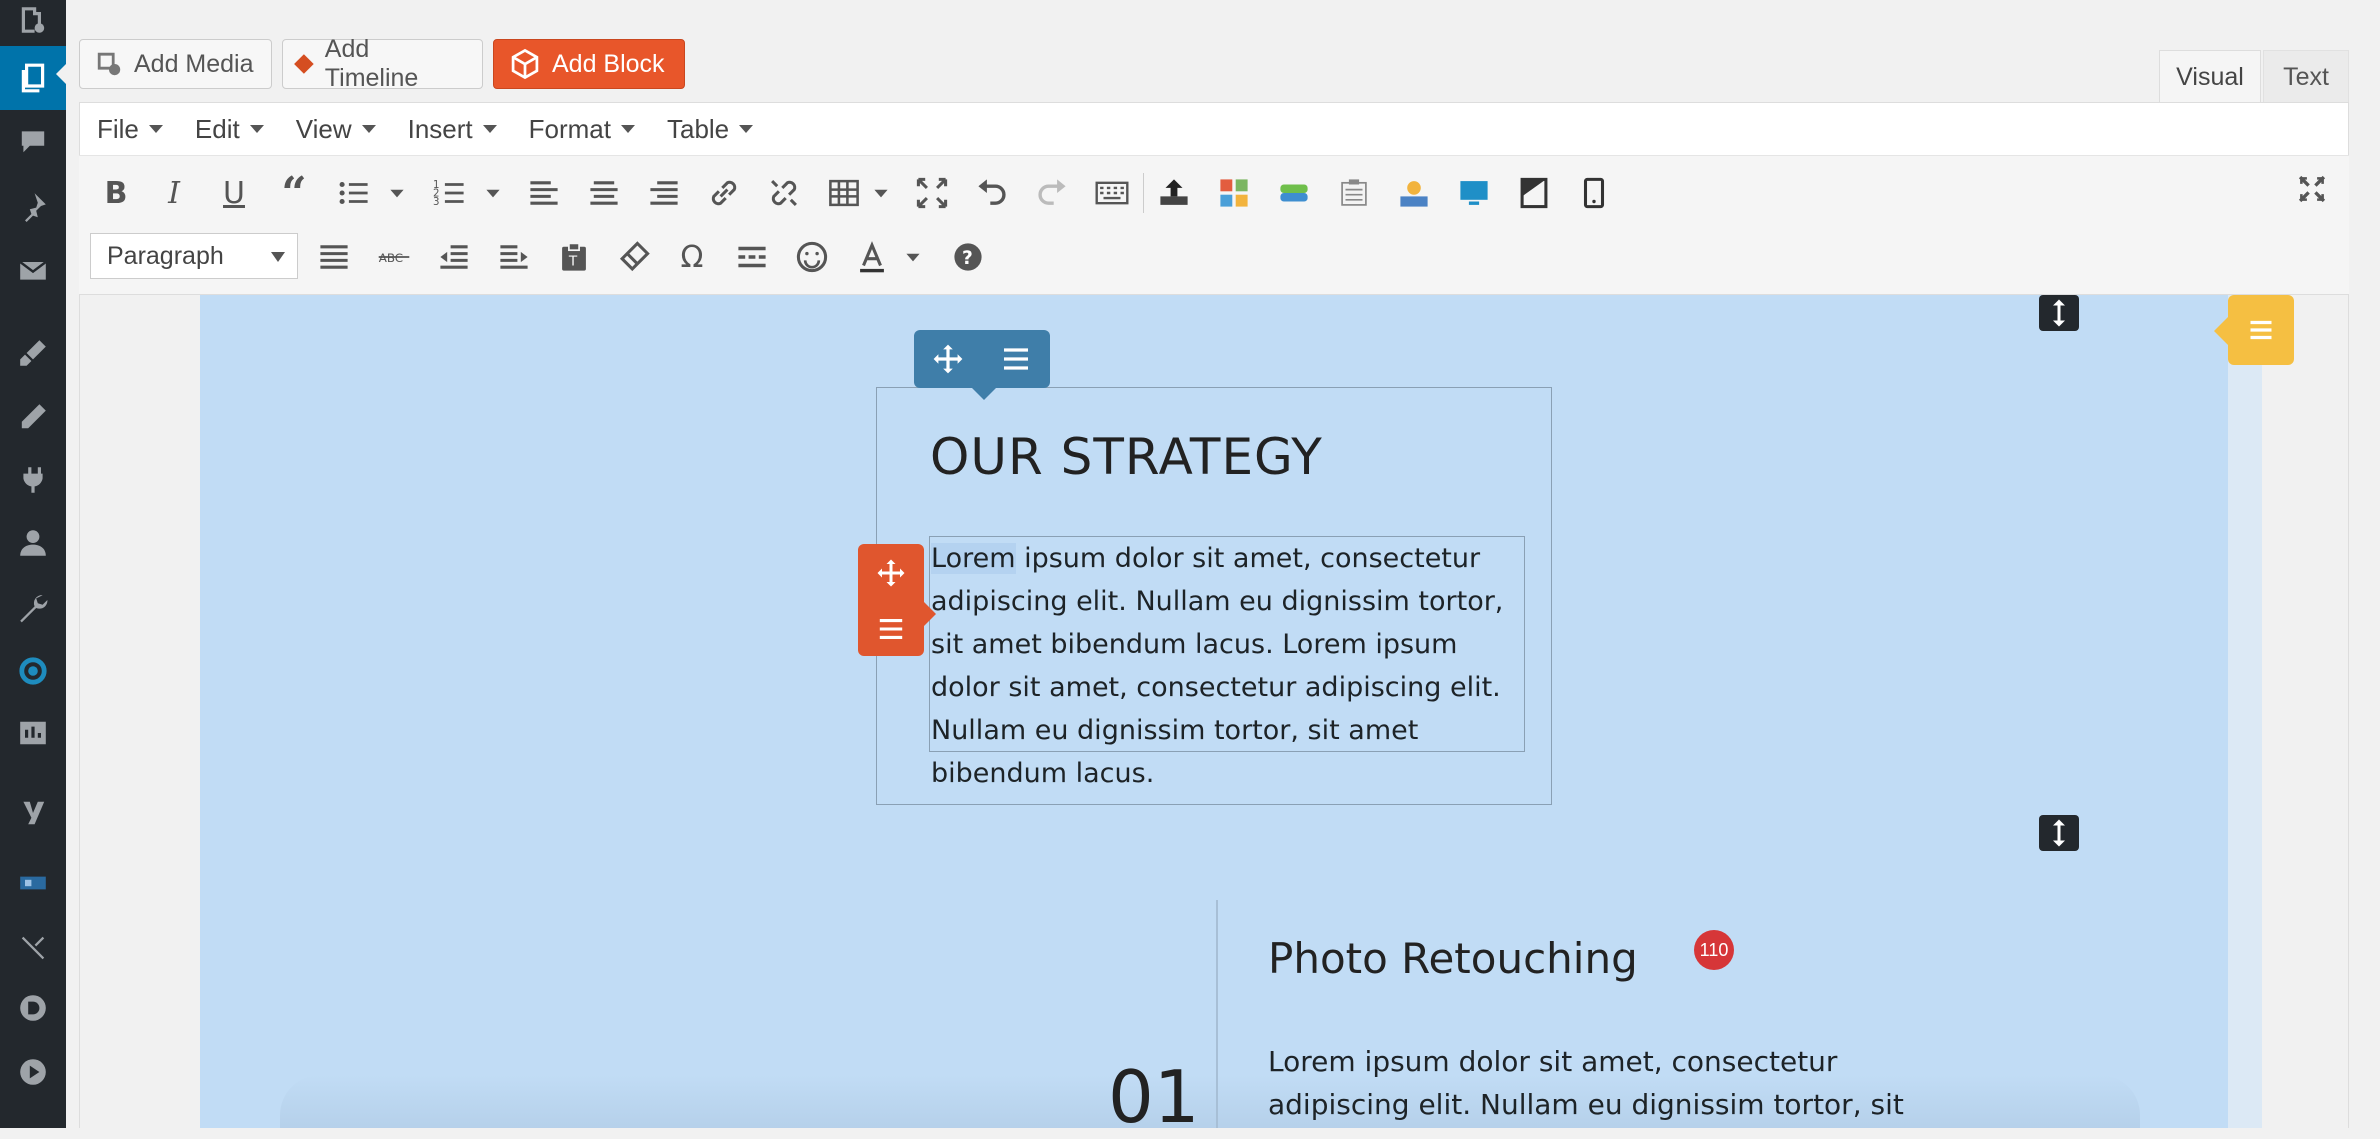 This screenshot has width=2380, height=1139. I want to click on admin-sidebar, so click(33, 564).